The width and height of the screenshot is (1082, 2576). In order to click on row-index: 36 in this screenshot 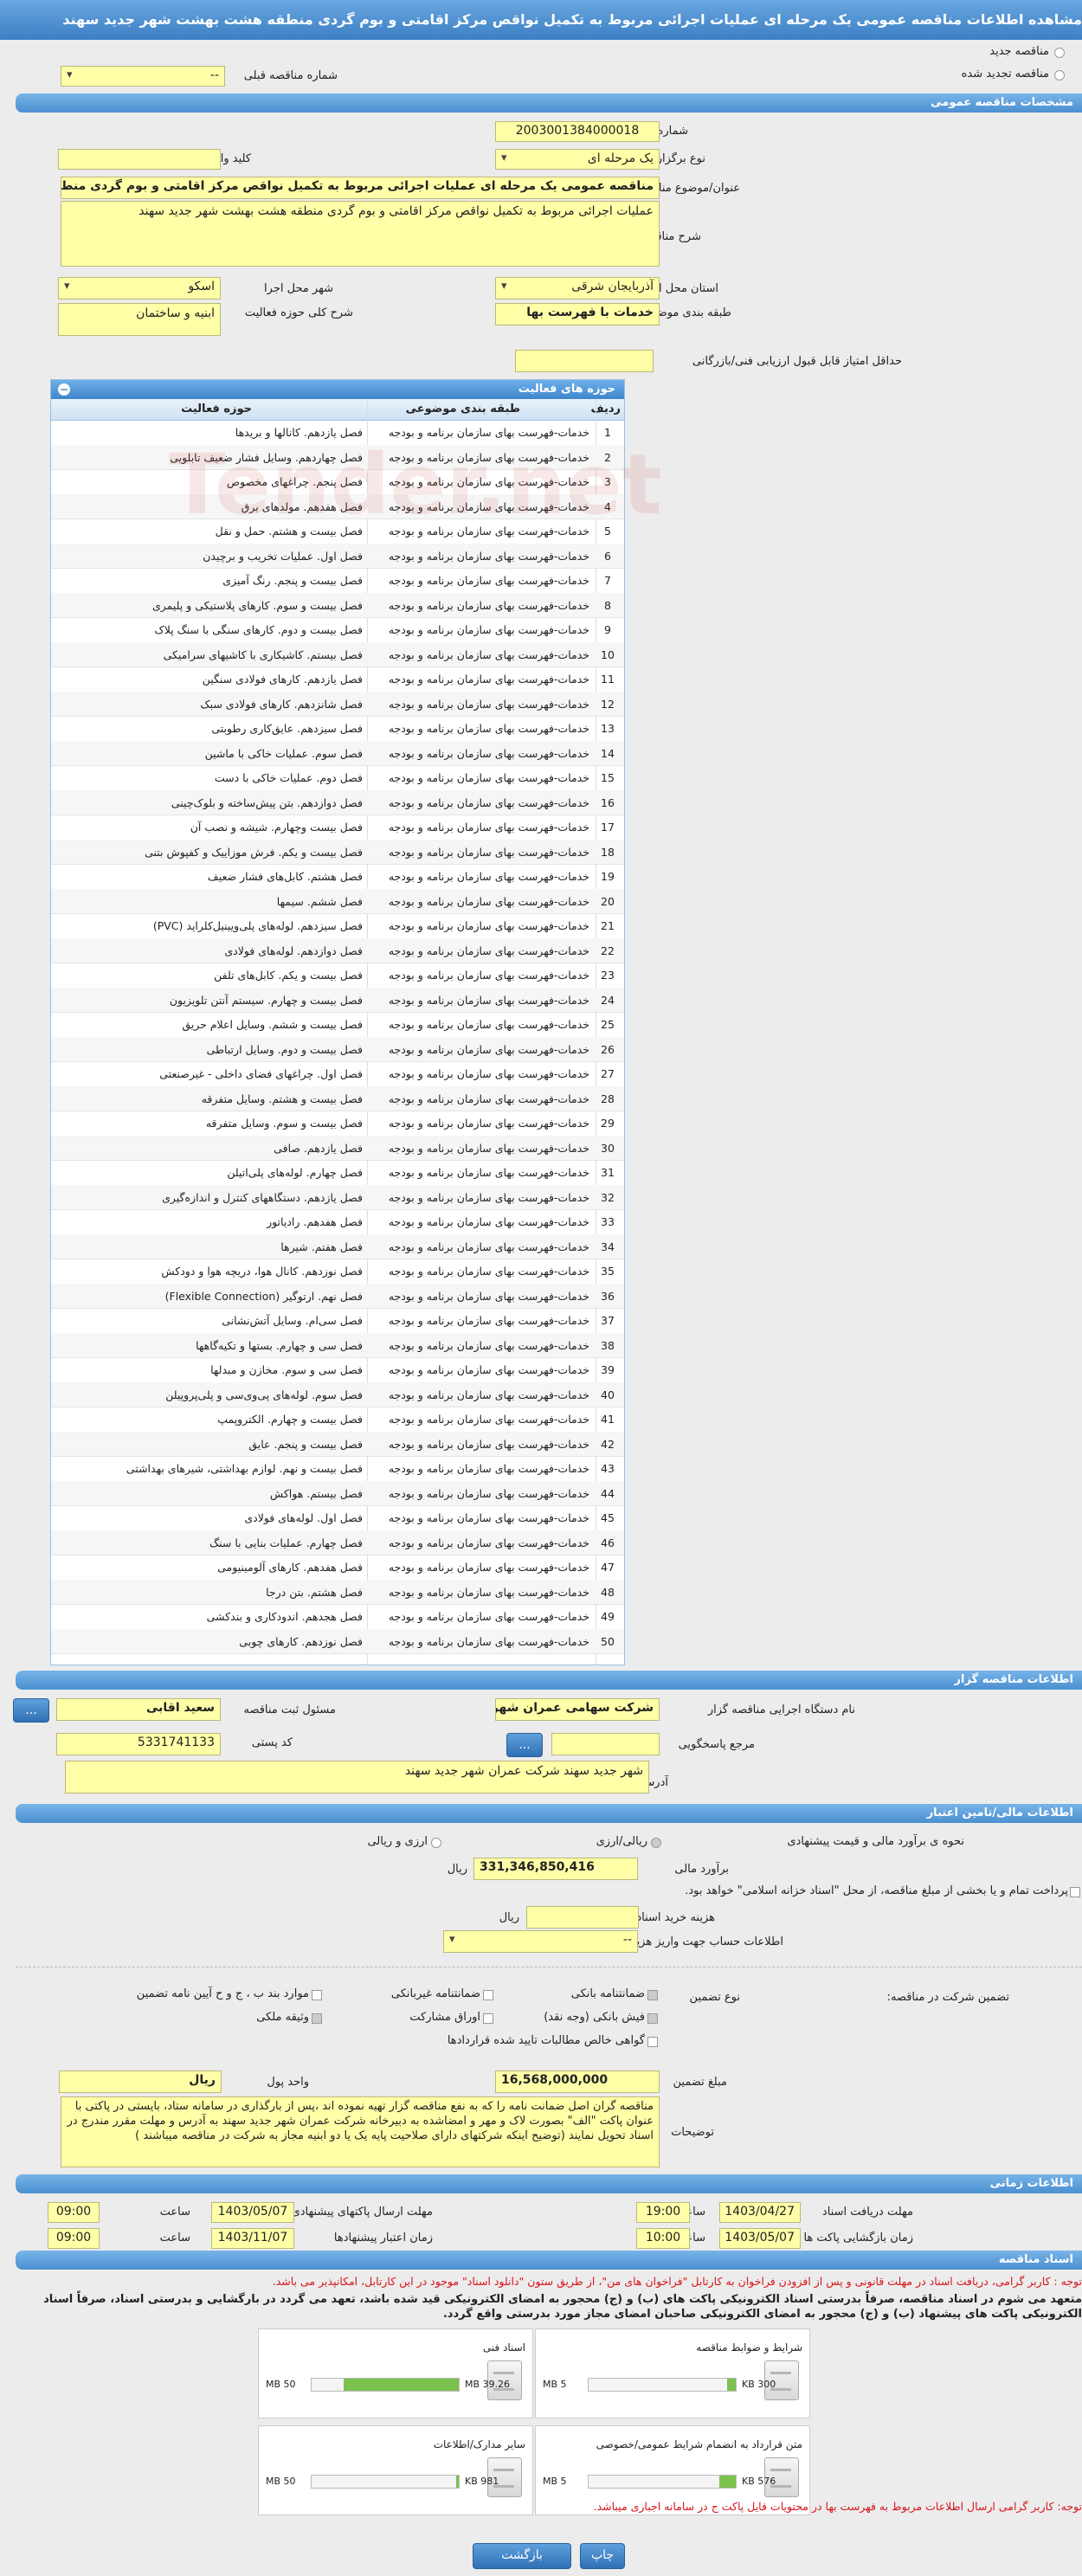, I will do `click(608, 1296)`.